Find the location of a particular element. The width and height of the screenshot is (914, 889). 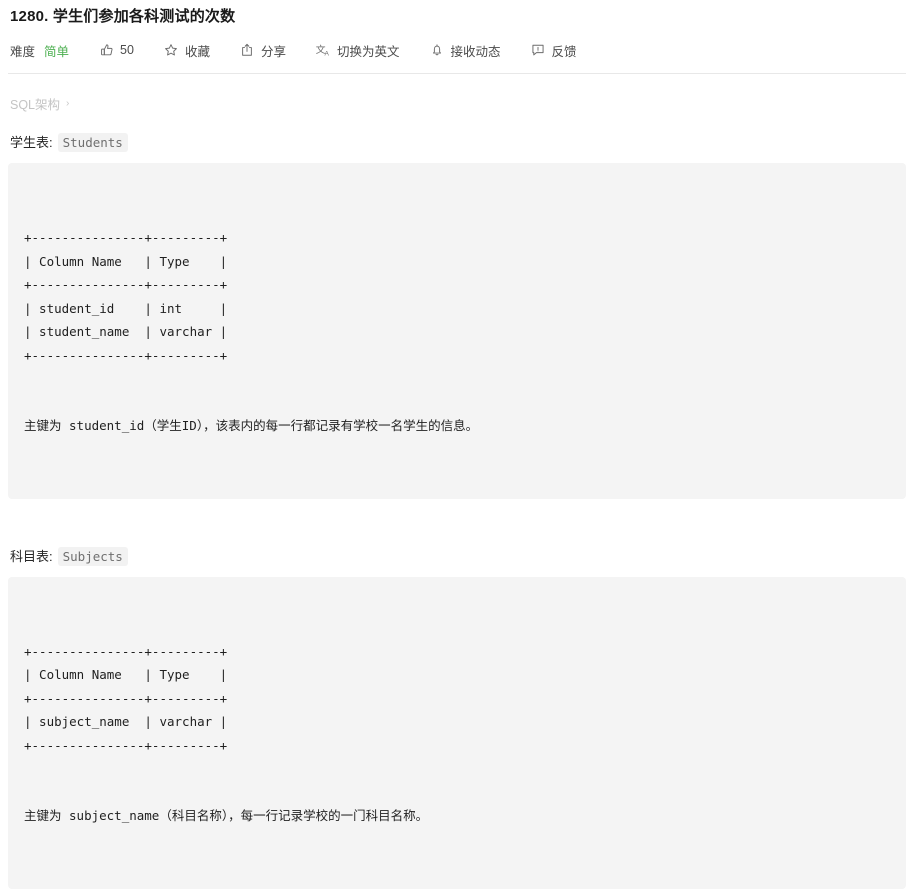

svg-text: A is located at coordinates (327, 53).